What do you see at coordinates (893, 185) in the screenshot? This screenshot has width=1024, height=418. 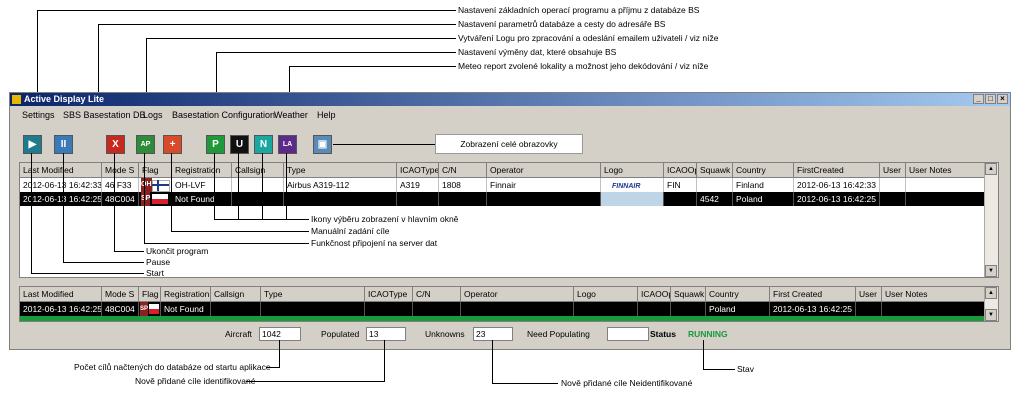 I see `cell-user` at bounding box center [893, 185].